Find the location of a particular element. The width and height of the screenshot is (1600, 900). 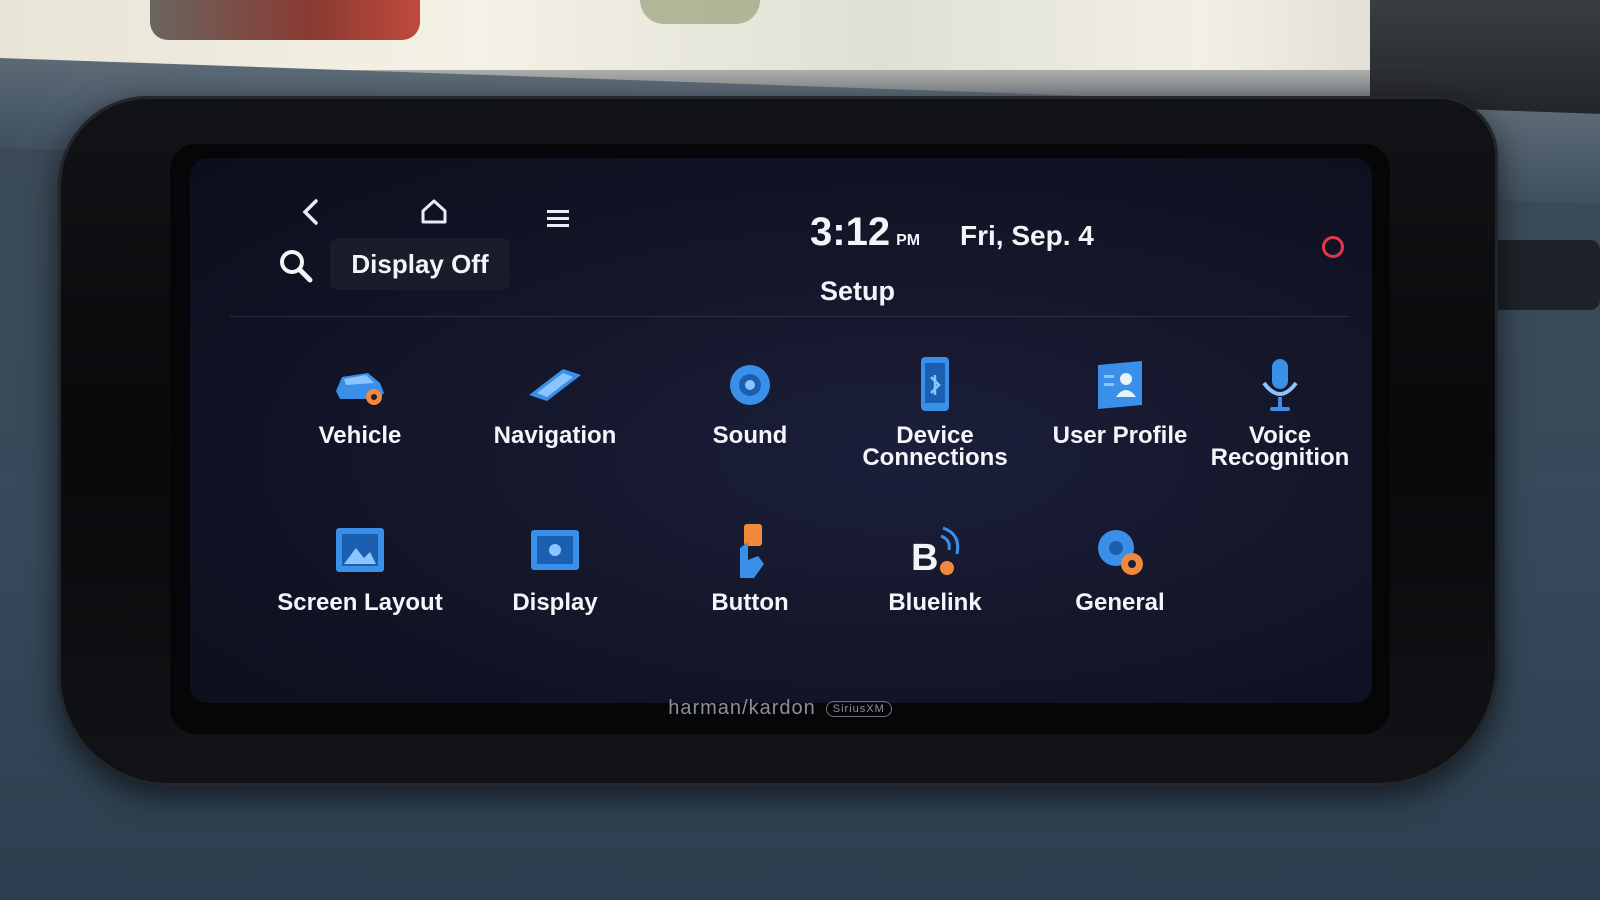

setting-navigation: Navigation is located at coordinates (555, 423).